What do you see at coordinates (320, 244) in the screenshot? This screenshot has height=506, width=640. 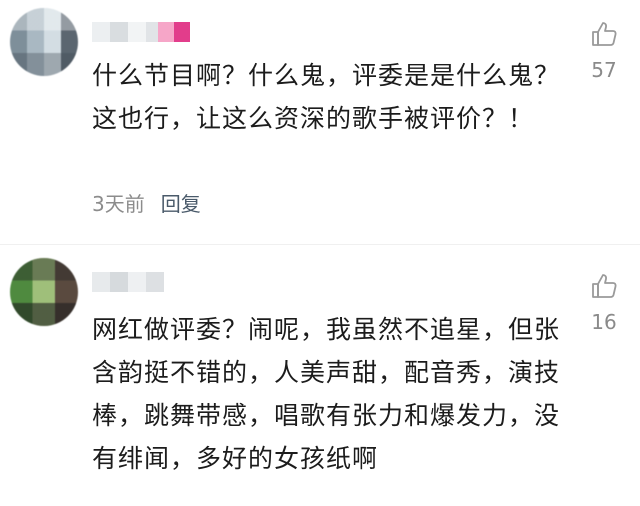 I see `divider` at bounding box center [320, 244].